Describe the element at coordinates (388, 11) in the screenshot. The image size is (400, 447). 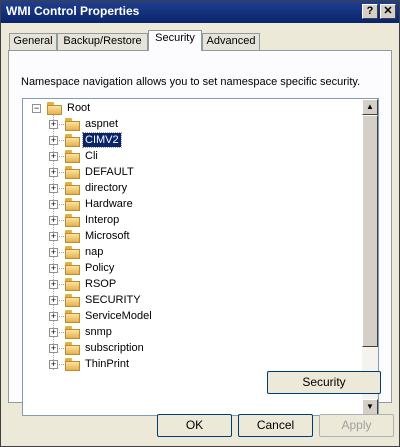
I see `close-button: ✕` at that location.